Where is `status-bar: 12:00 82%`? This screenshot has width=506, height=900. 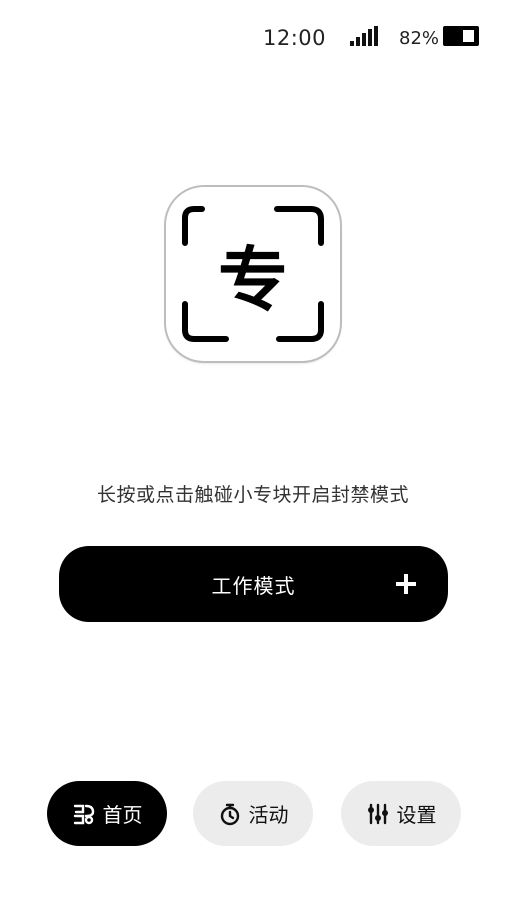 status-bar: 12:00 82% is located at coordinates (253, 35).